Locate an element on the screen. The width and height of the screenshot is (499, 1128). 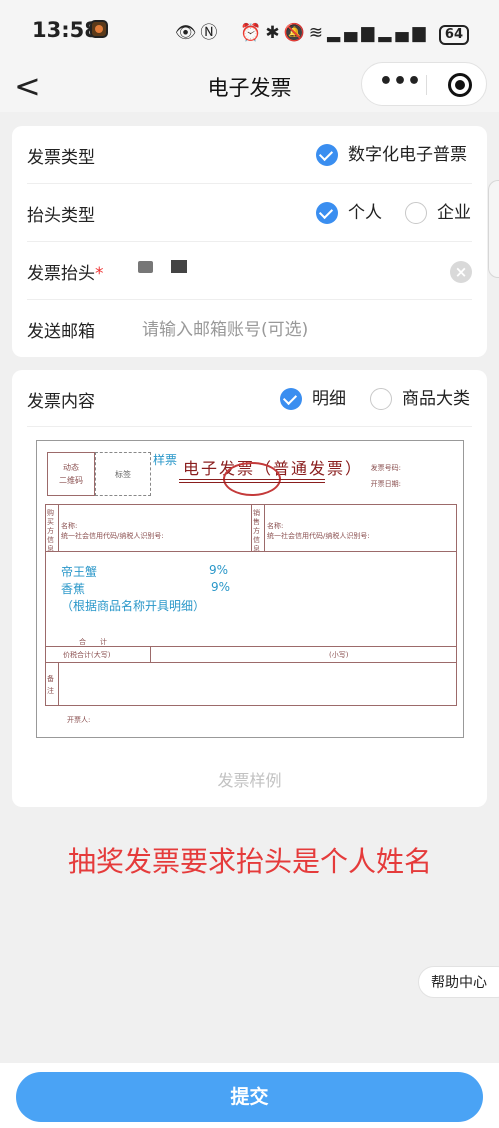
capsule-divider is located at coordinates (426, 85).